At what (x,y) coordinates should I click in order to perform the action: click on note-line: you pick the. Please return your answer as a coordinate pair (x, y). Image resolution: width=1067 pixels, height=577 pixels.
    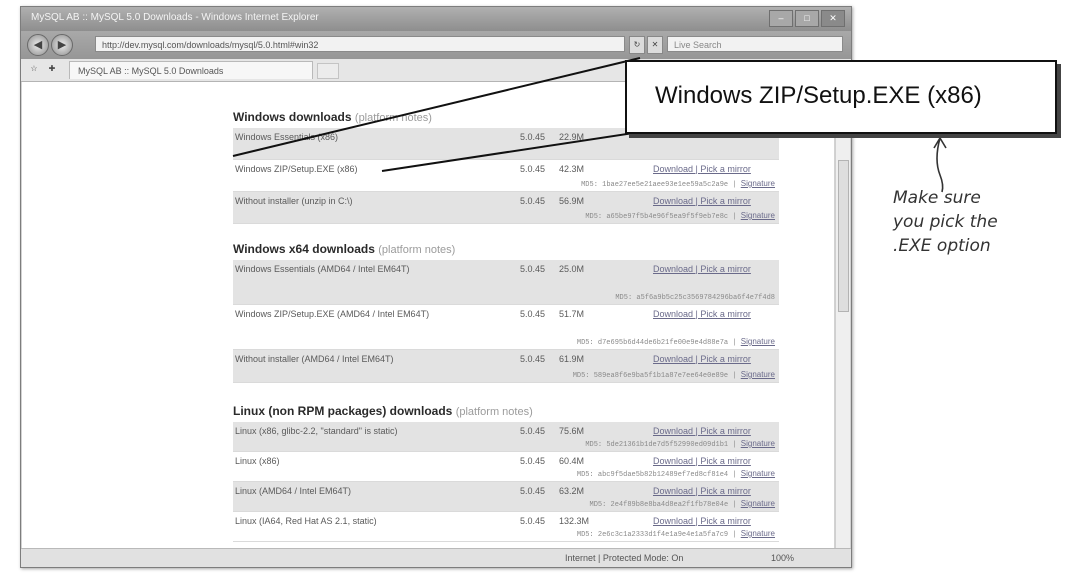
    Looking at the image, I should click on (945, 222).